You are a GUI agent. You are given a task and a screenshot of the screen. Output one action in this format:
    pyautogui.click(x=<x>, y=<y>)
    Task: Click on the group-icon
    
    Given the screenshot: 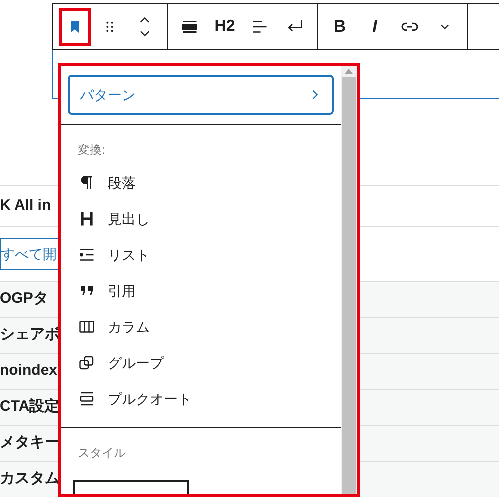 What is the action you would take?
    pyautogui.click(x=87, y=363)
    